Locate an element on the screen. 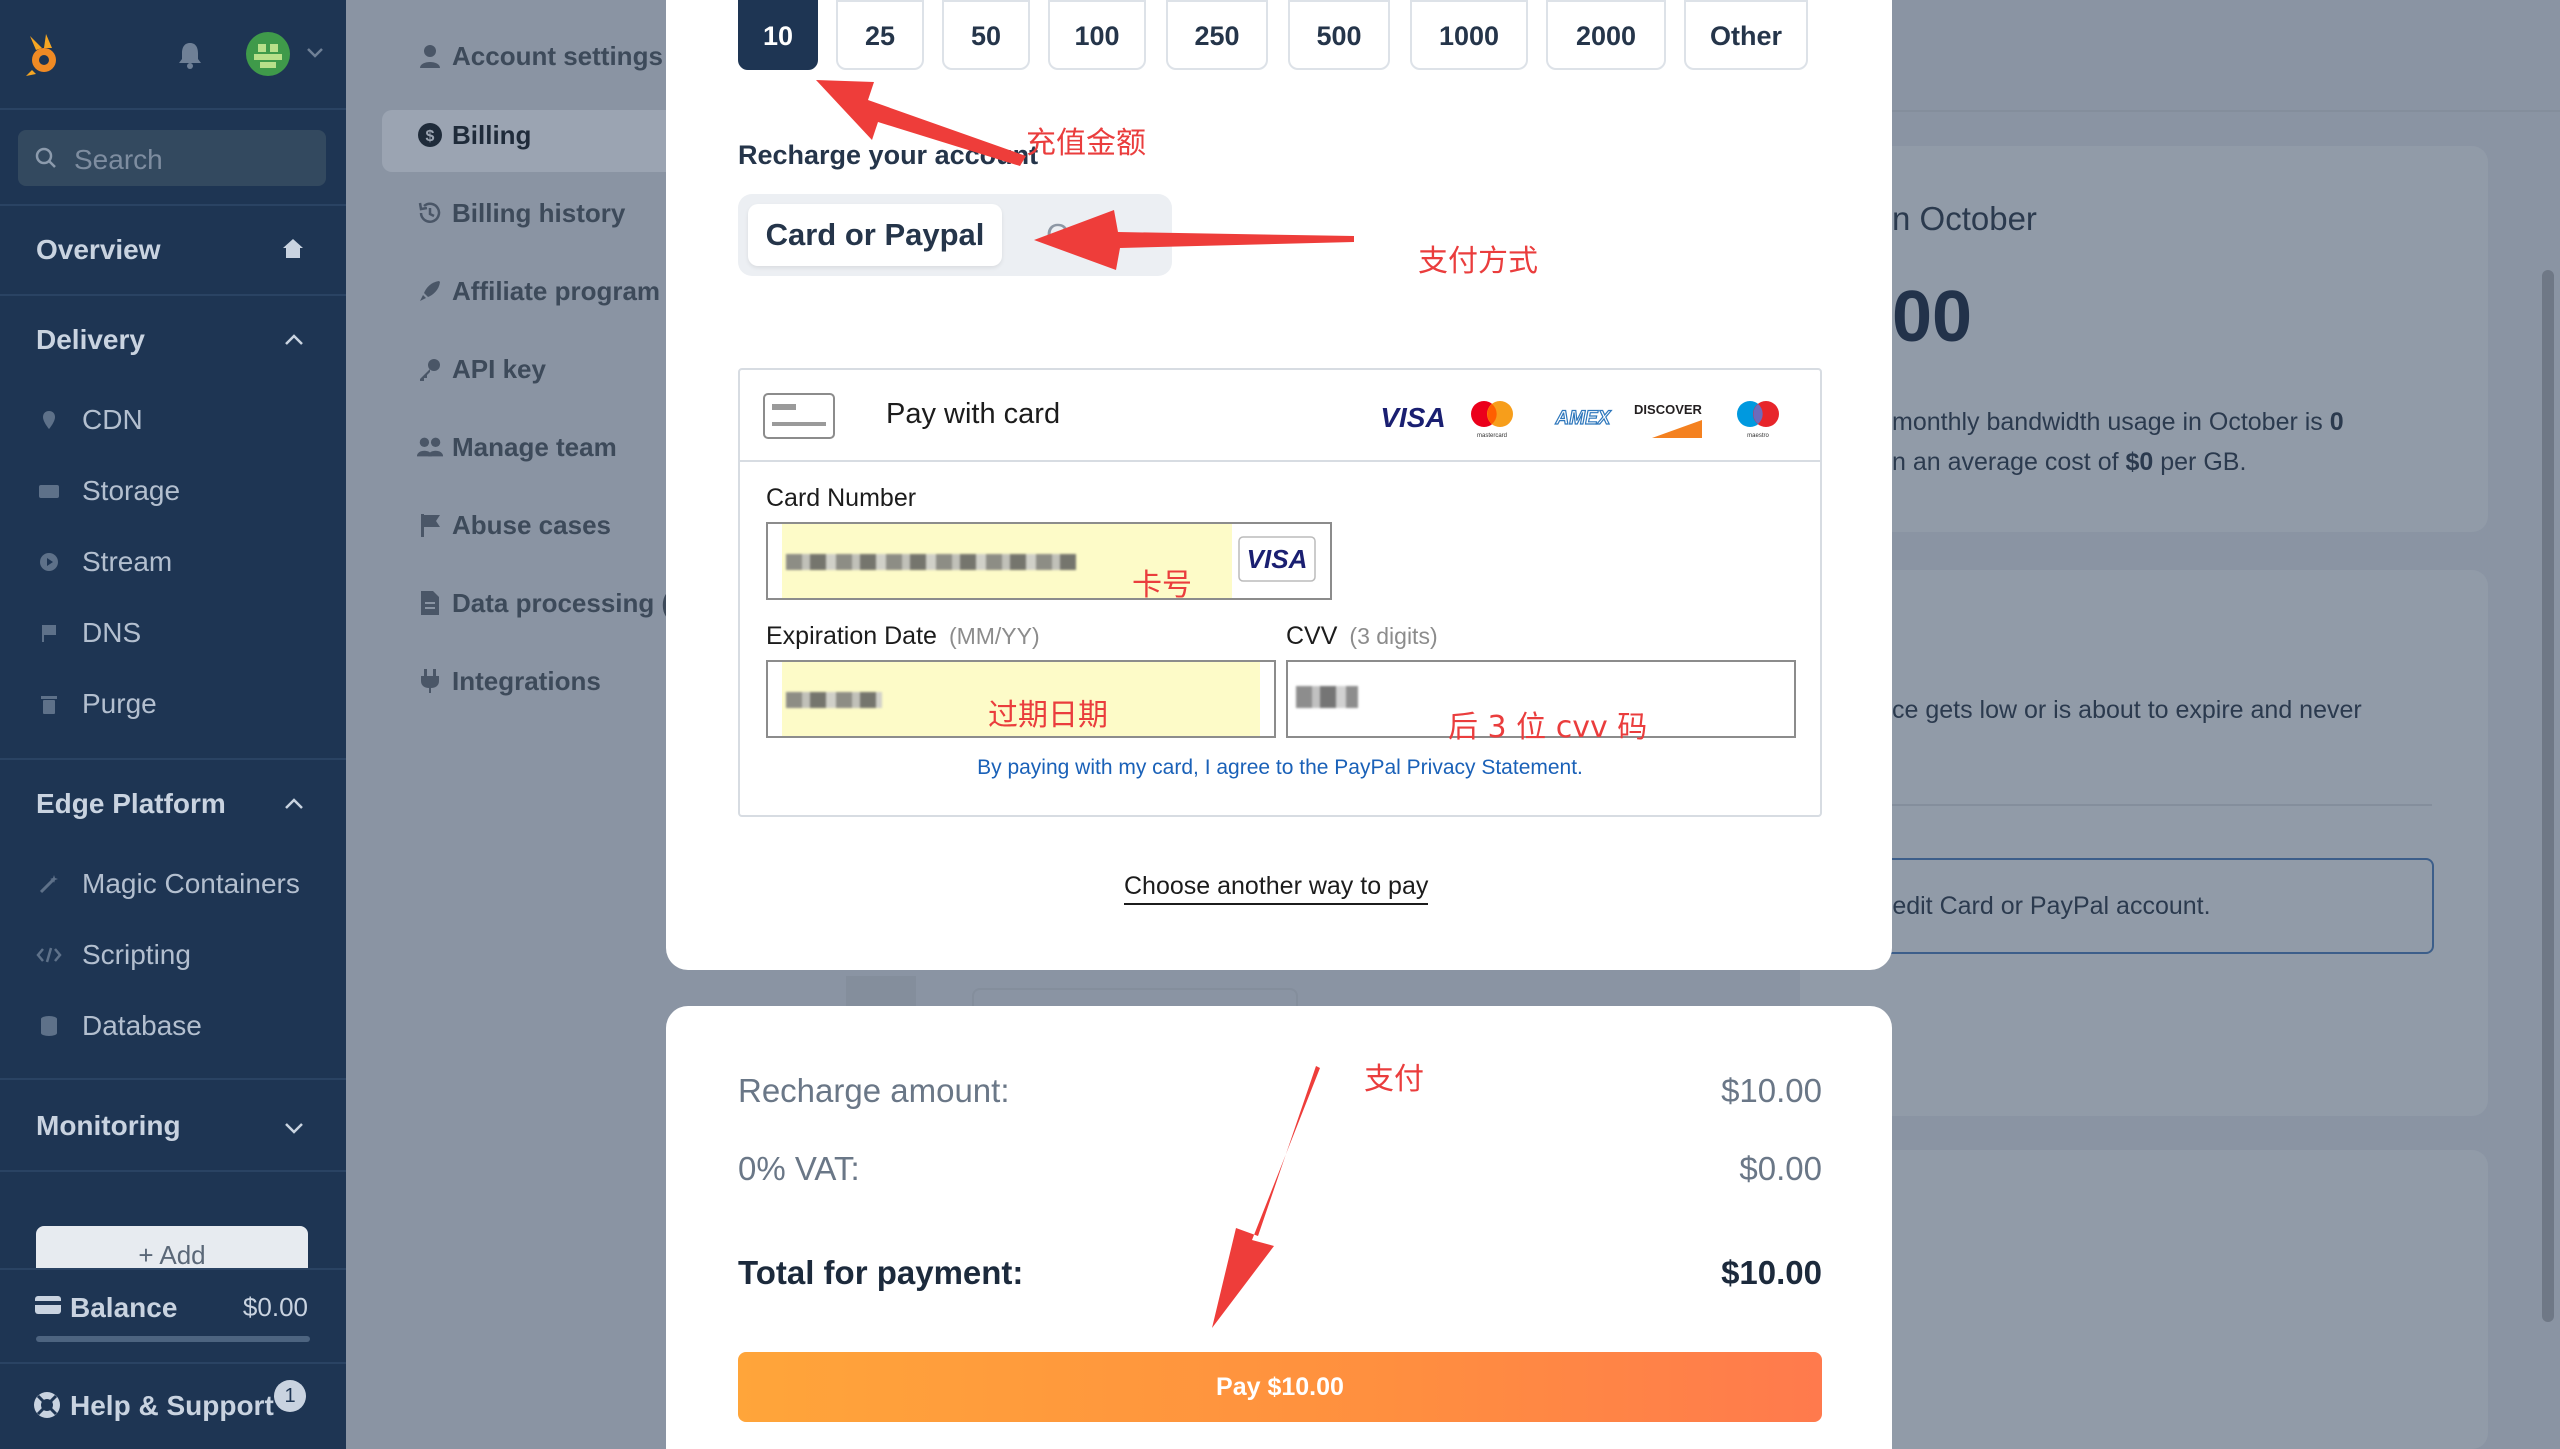 This screenshot has height=1449, width=2560. sidebar-item-scripting: Scripting is located at coordinates (113, 955).